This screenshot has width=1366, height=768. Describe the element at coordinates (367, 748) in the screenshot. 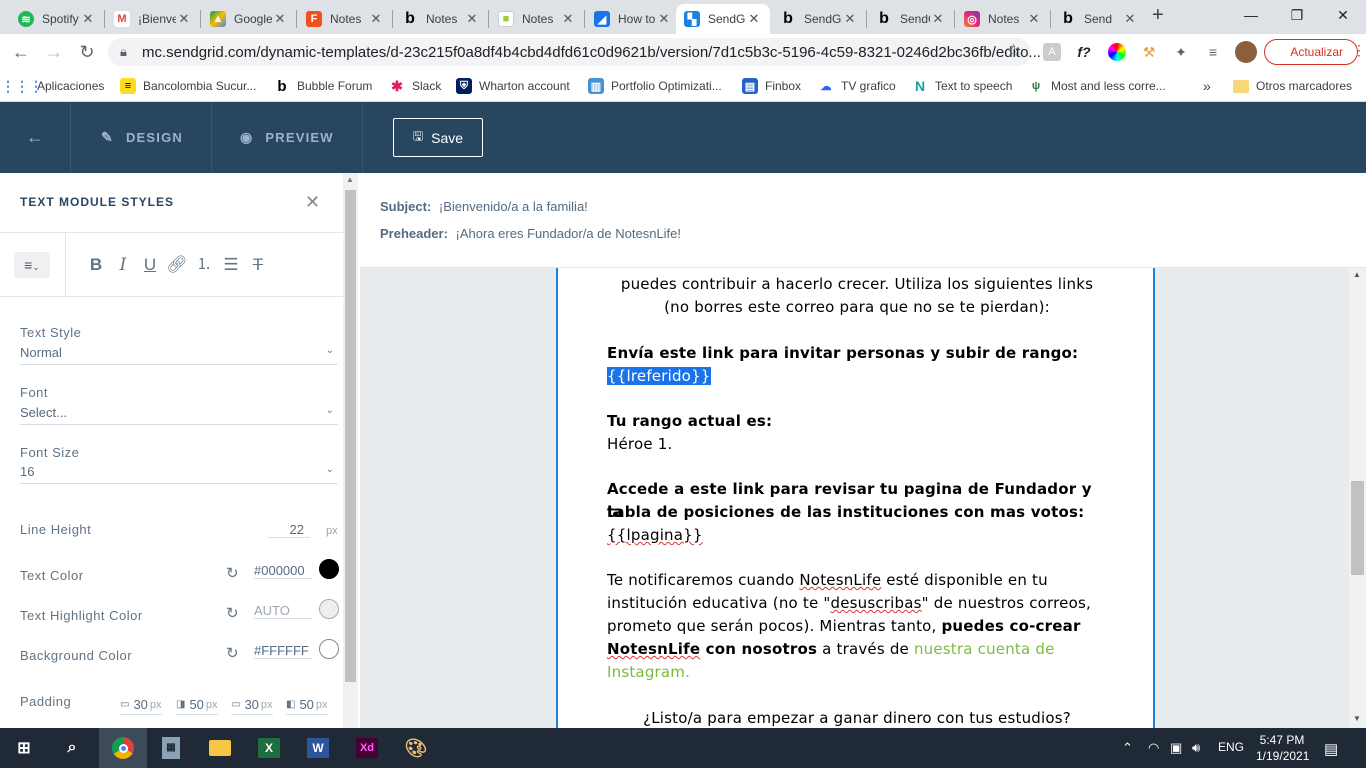

I see `xd-icon: Xd` at that location.